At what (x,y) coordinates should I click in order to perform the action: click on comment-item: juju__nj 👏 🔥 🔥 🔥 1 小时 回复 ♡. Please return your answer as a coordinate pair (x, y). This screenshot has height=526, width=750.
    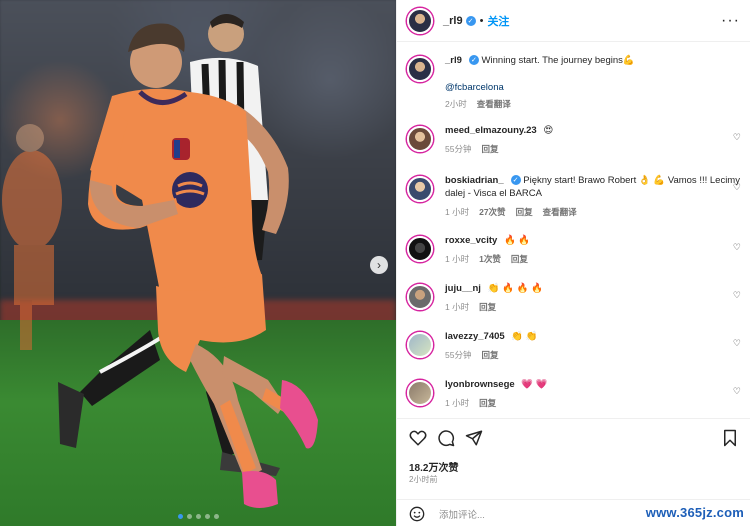
    Looking at the image, I should click on (574, 298).